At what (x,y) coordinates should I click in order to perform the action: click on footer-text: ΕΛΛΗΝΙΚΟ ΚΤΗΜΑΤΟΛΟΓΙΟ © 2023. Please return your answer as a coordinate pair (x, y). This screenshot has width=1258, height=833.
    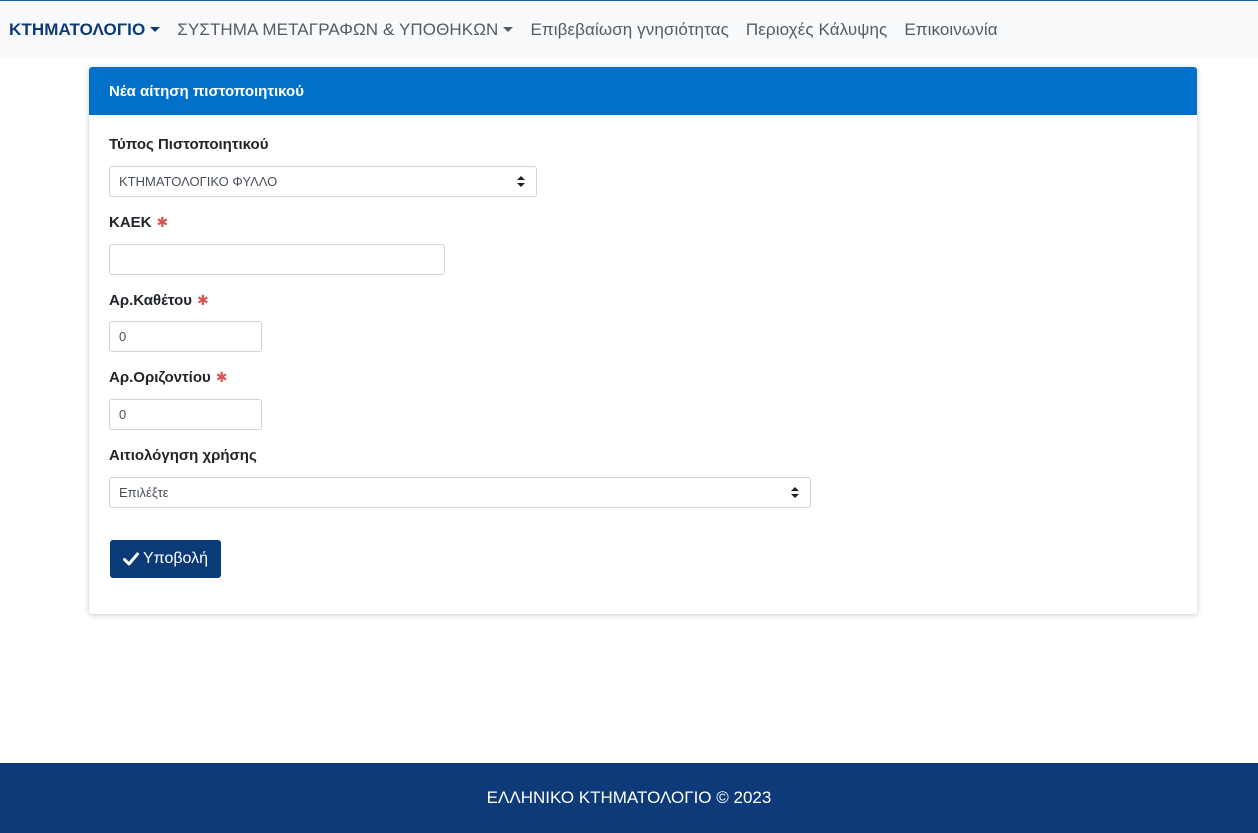
    Looking at the image, I should click on (629, 797).